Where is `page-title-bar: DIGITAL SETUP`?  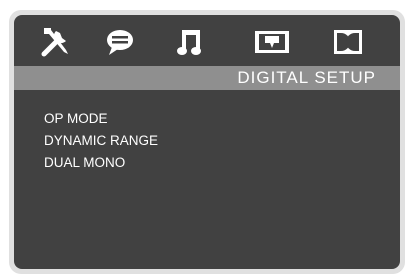
page-title-bar: DIGITAL SETUP is located at coordinates (207, 78).